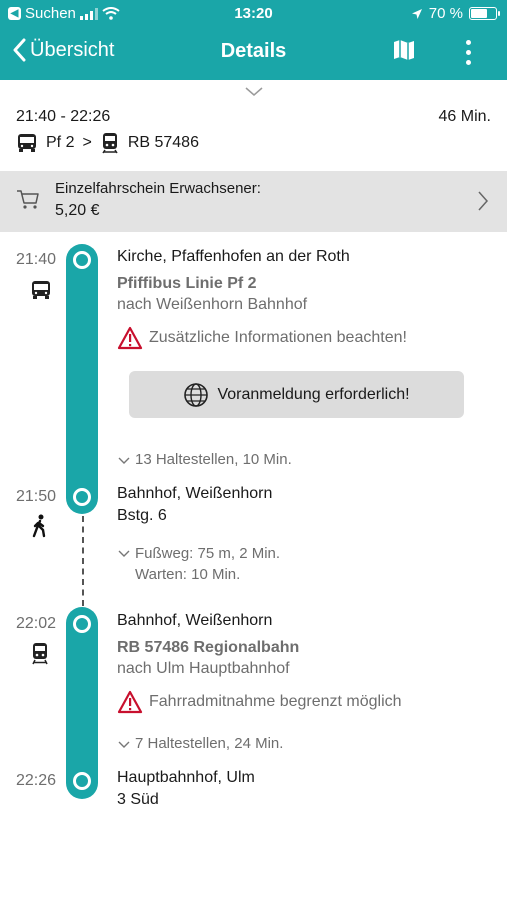  Describe the element at coordinates (138, 799) in the screenshot. I see `leg2-arr-platform: 3 Süd` at that location.